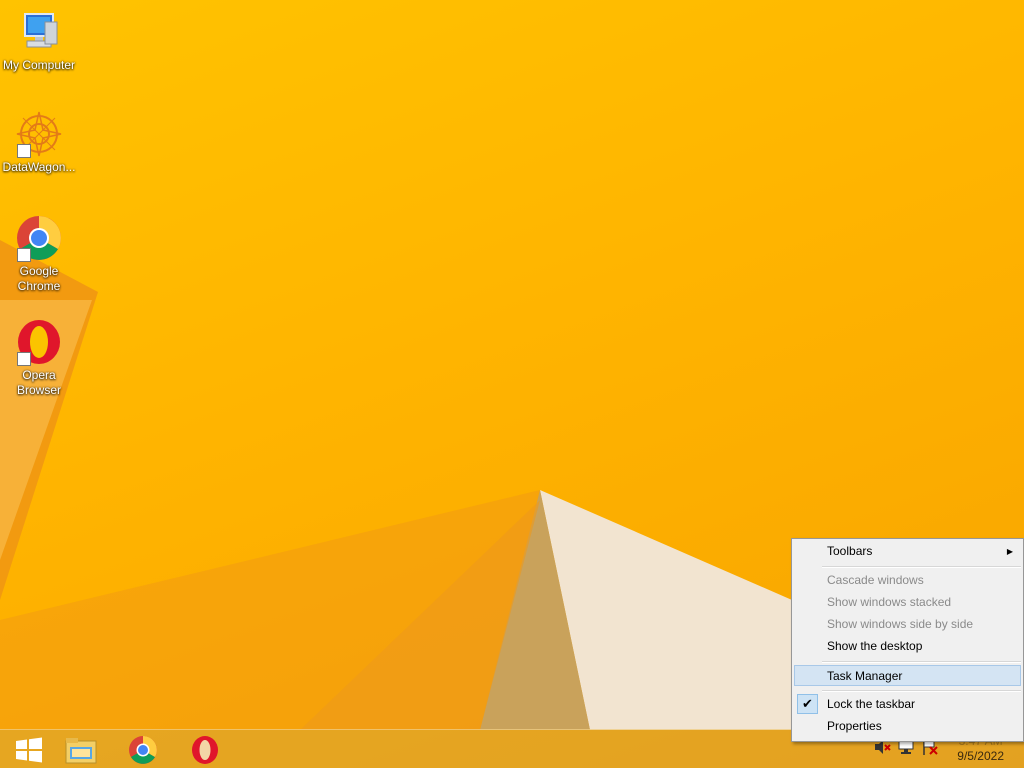 The image size is (1024, 768). What do you see at coordinates (39, 32) in the screenshot?
I see `computer-icon` at bounding box center [39, 32].